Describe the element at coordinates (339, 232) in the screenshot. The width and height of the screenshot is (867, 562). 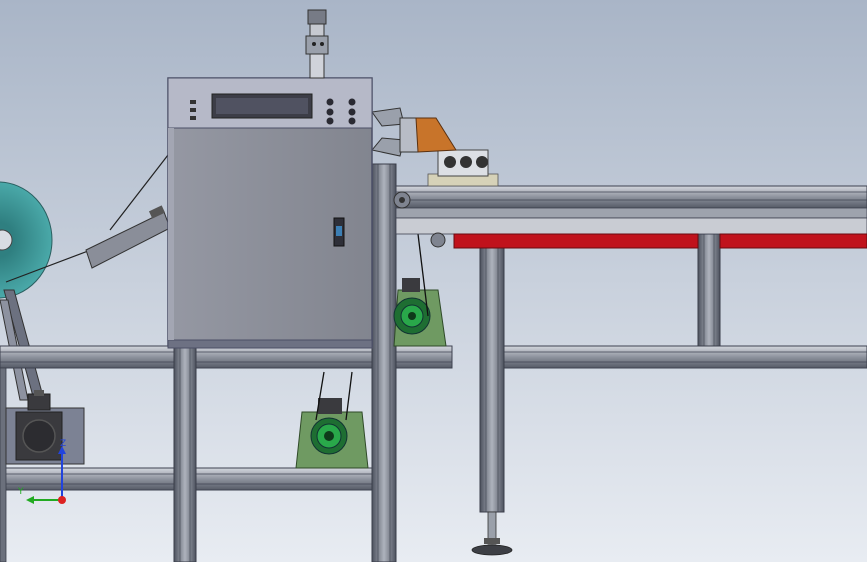
I see `cabinet-door-latch` at that location.